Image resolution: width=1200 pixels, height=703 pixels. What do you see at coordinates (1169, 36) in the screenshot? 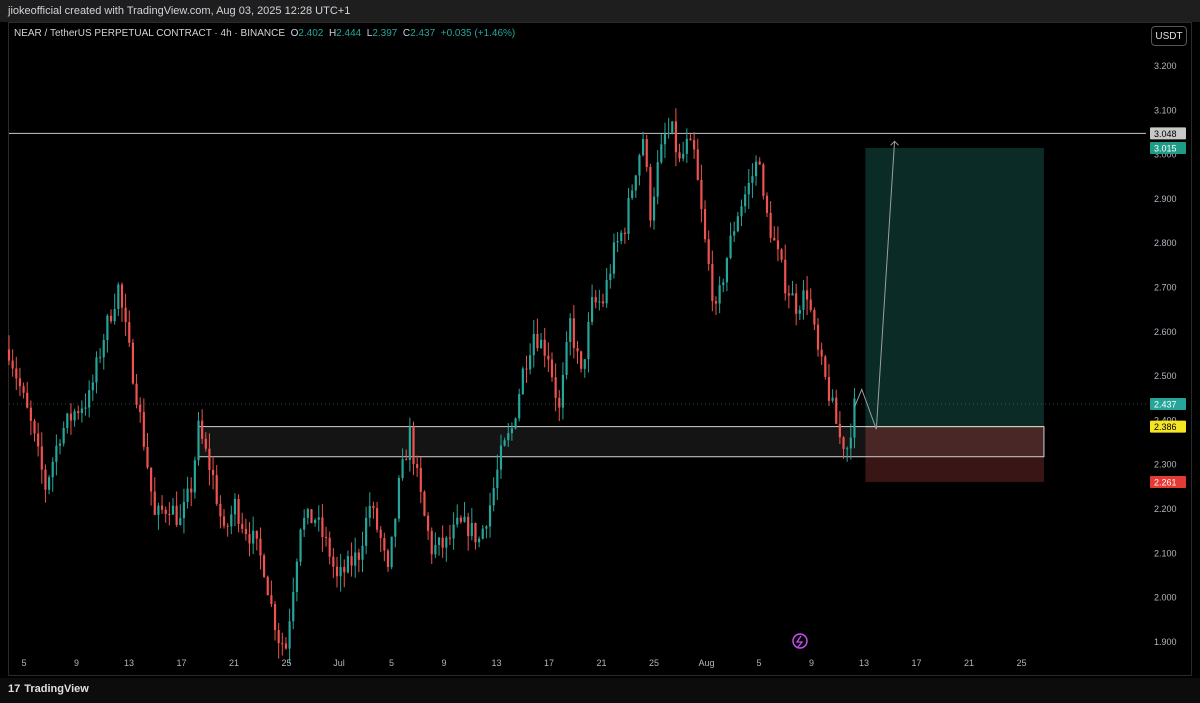
I see `currency-button: USDT` at bounding box center [1169, 36].